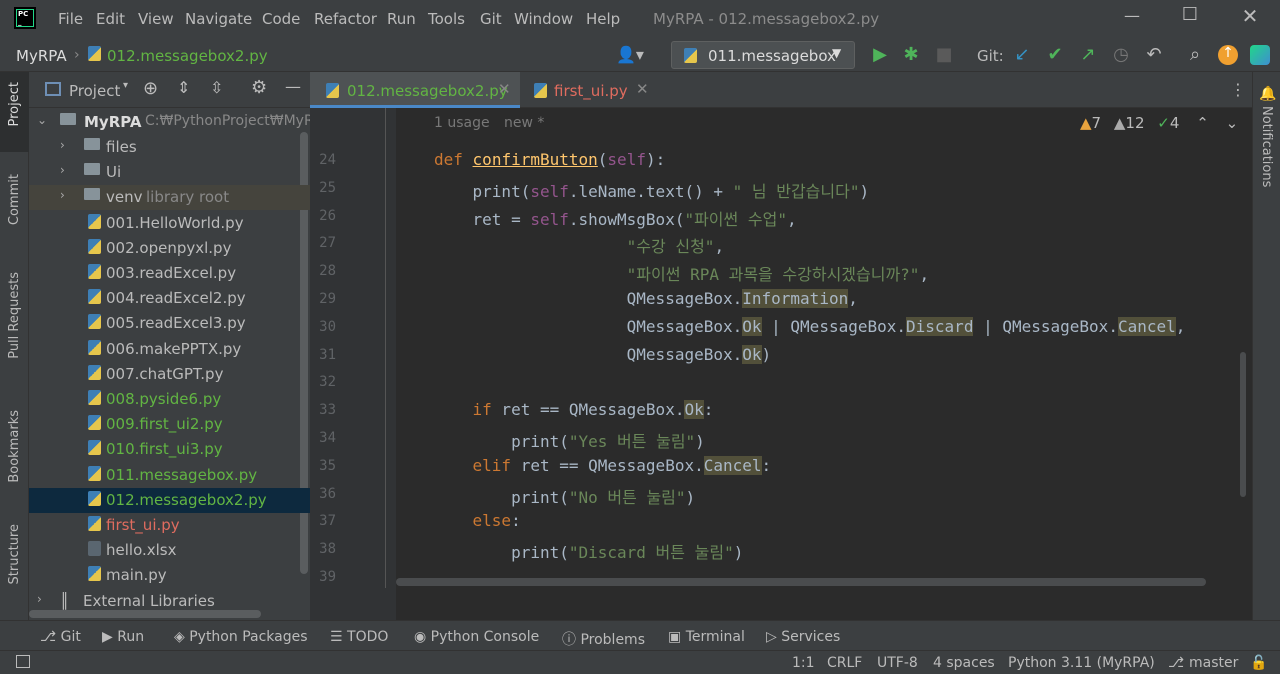 This screenshot has width=1280, height=674. Describe the element at coordinates (169, 525) in the screenshot. I see `tree-item: first_ui.py` at that location.